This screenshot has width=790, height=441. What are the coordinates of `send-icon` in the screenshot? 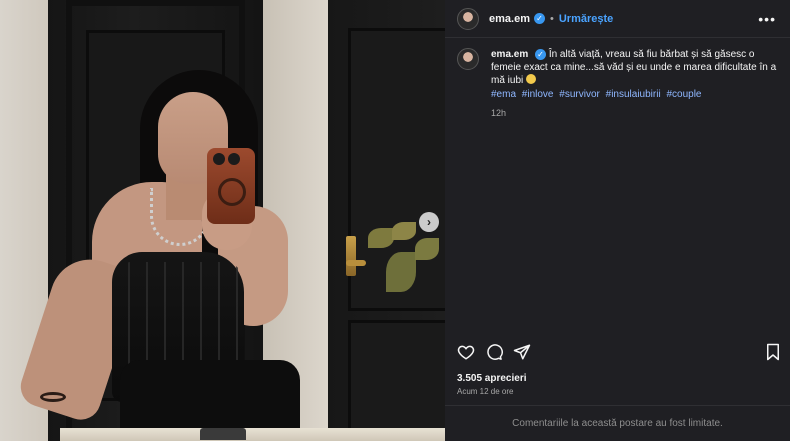 It's located at (522, 352).